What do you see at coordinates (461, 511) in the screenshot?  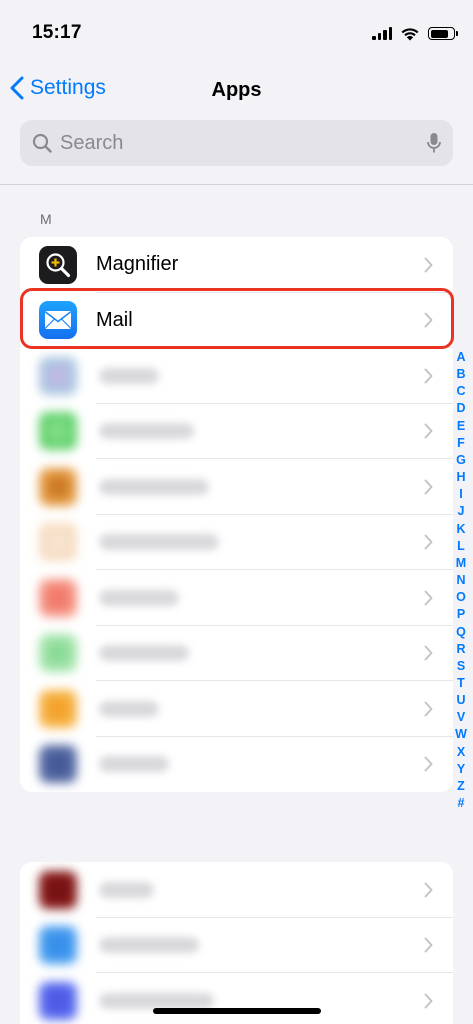 I see `index-letter: J` at bounding box center [461, 511].